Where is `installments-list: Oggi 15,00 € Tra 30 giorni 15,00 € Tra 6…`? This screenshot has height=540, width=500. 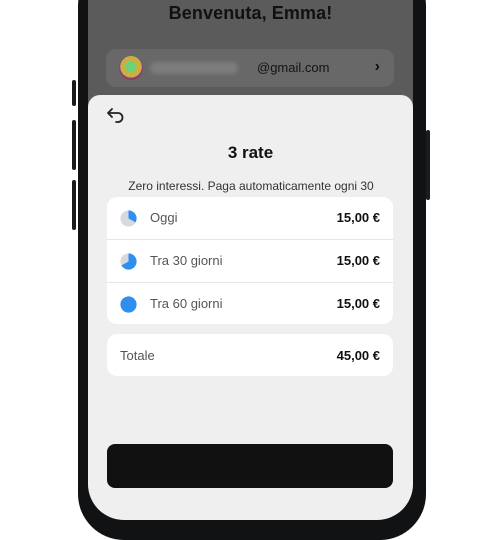 installments-list: Oggi 15,00 € Tra 30 giorni 15,00 € Tra 6… is located at coordinates (250, 260).